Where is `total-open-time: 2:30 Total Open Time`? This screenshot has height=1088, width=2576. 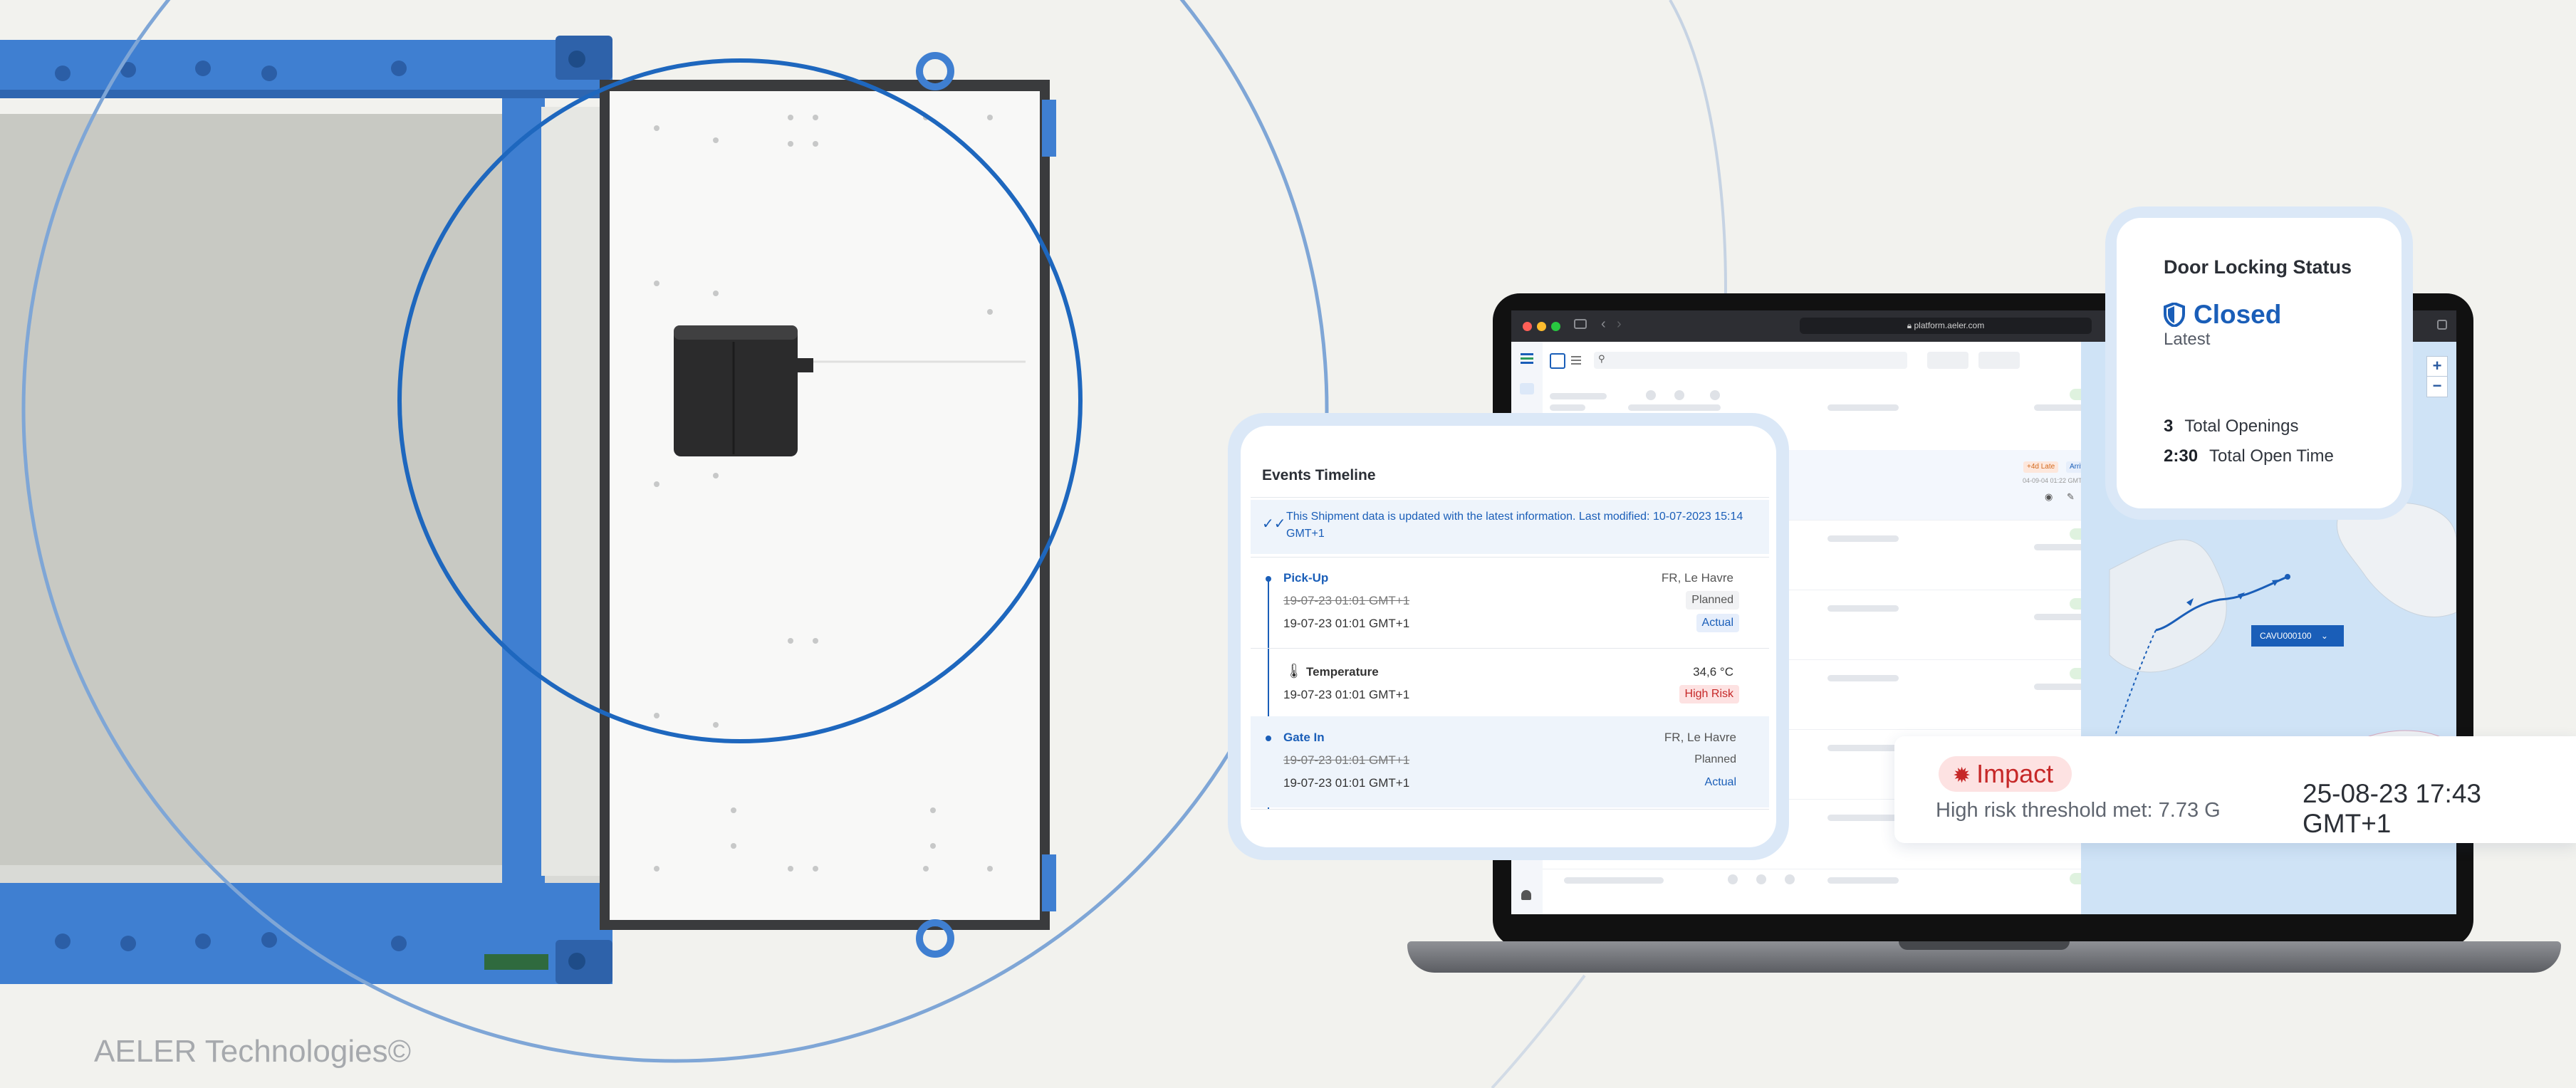 total-open-time: 2:30 Total Open Time is located at coordinates (2283, 456).